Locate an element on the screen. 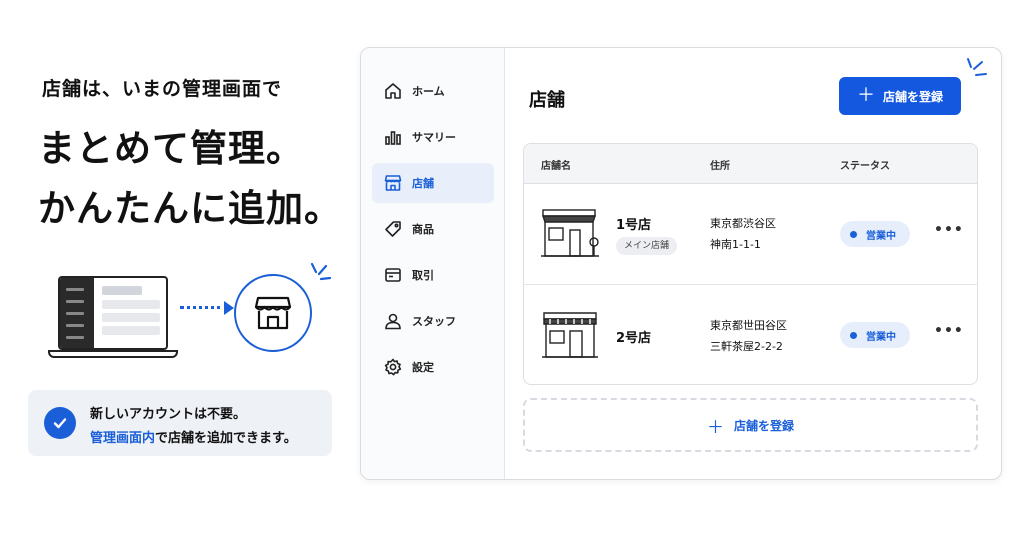 This screenshot has width=1024, height=538. add-store-dropzone: ＋ 店舗を登録 is located at coordinates (750, 425).